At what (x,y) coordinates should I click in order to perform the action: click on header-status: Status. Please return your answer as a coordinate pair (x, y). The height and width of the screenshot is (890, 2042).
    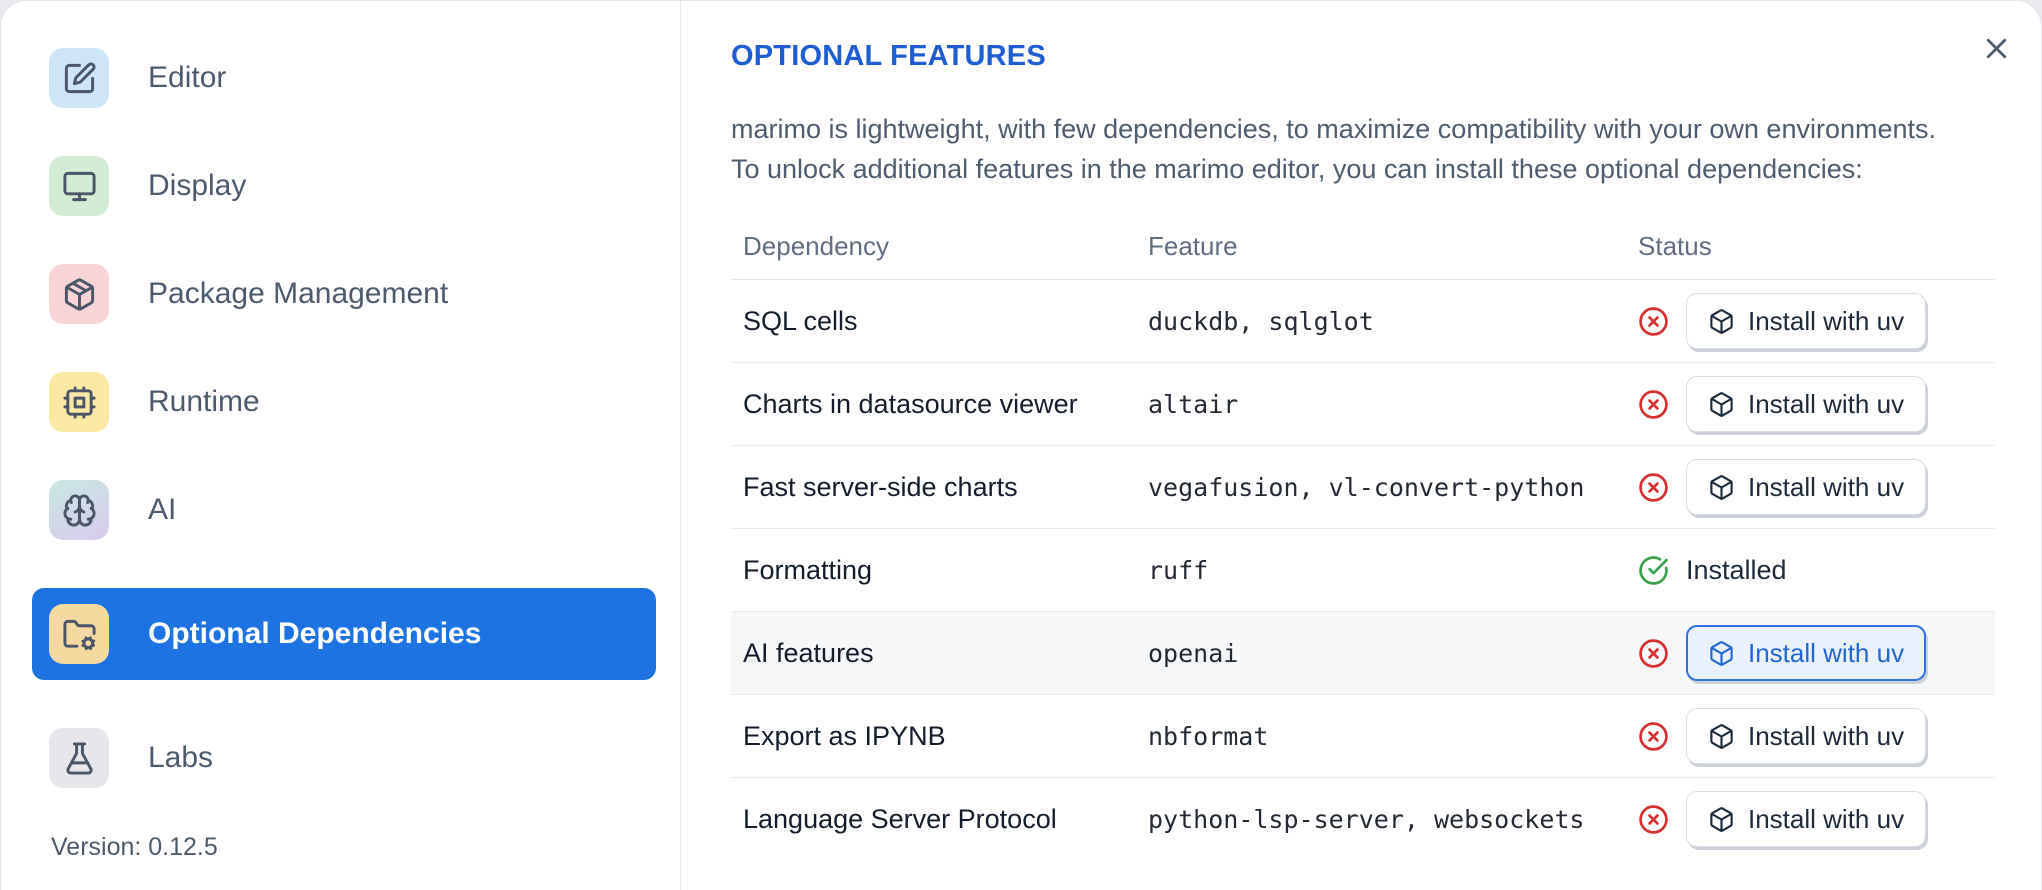
    Looking at the image, I should click on (1675, 245).